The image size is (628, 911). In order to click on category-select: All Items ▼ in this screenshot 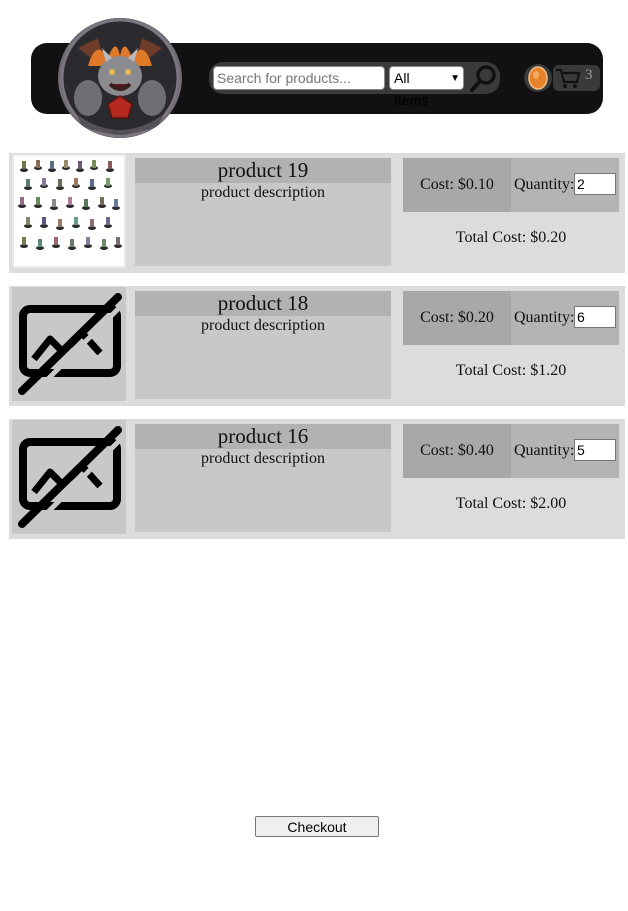, I will do `click(426, 87)`.